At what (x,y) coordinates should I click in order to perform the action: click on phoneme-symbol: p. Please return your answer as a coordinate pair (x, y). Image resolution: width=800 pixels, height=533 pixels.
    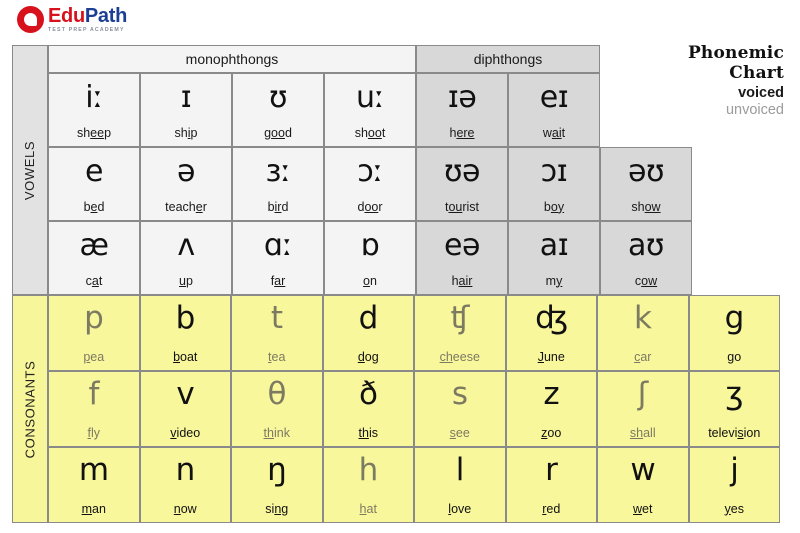
    Looking at the image, I should click on (94, 318).